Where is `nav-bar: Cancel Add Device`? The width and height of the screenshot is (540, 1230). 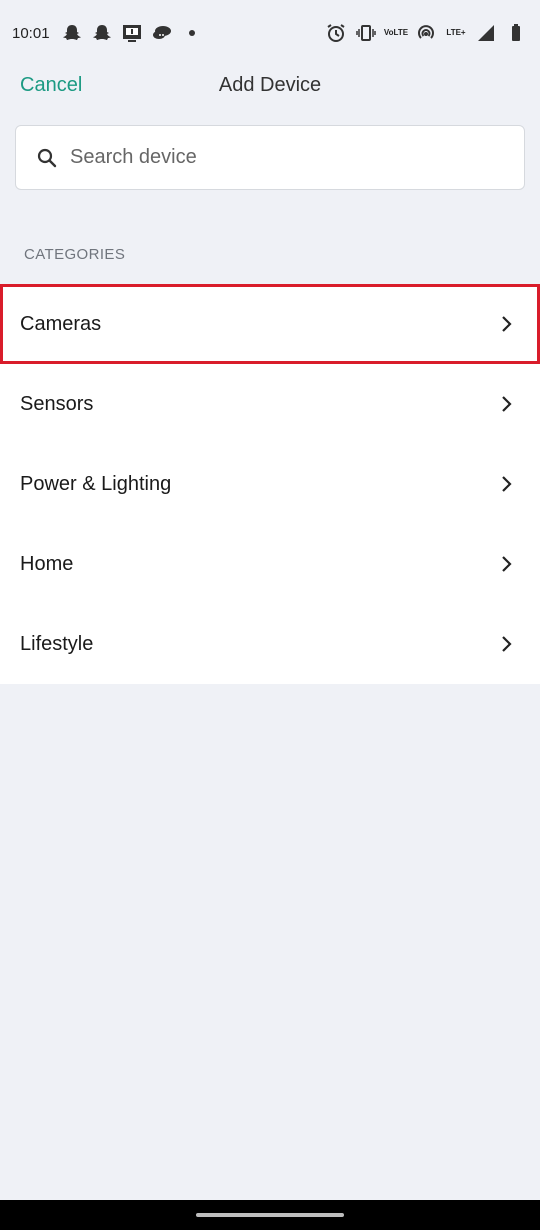
nav-bar: Cancel Add Device is located at coordinates (270, 88).